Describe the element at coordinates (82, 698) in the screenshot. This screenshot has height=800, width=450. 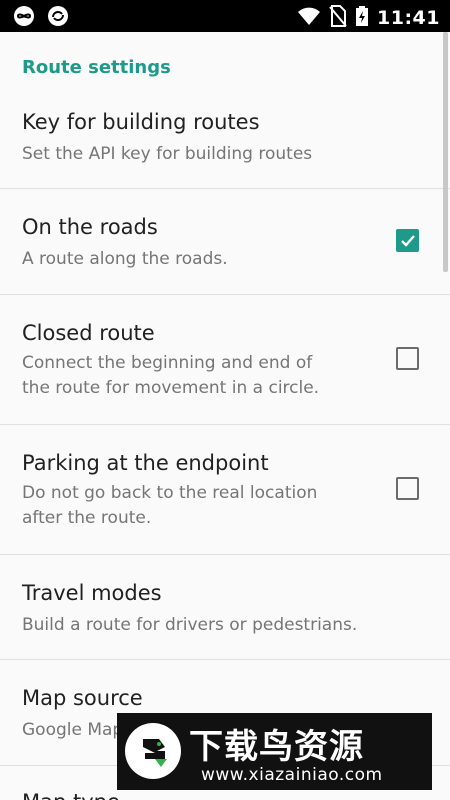
I see `pref-title: Map source` at that location.